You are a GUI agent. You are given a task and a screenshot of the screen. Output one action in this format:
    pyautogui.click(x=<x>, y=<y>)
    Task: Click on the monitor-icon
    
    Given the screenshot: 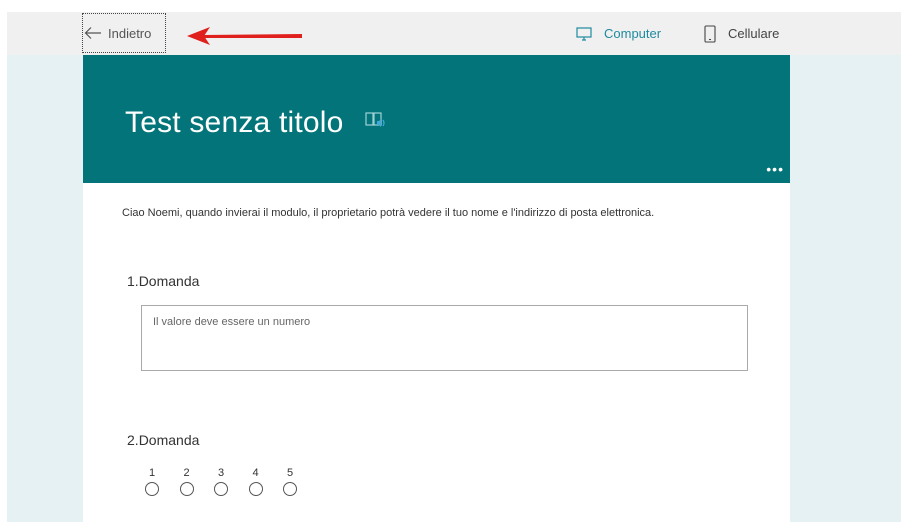 What is the action you would take?
    pyautogui.click(x=584, y=33)
    